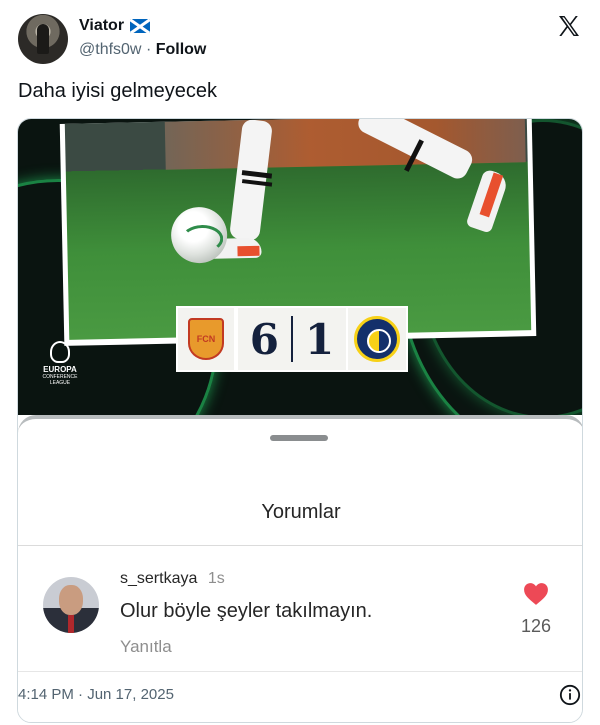 This screenshot has height=725, width=600. I want to click on comments-title: Yorumlar, so click(301, 512).